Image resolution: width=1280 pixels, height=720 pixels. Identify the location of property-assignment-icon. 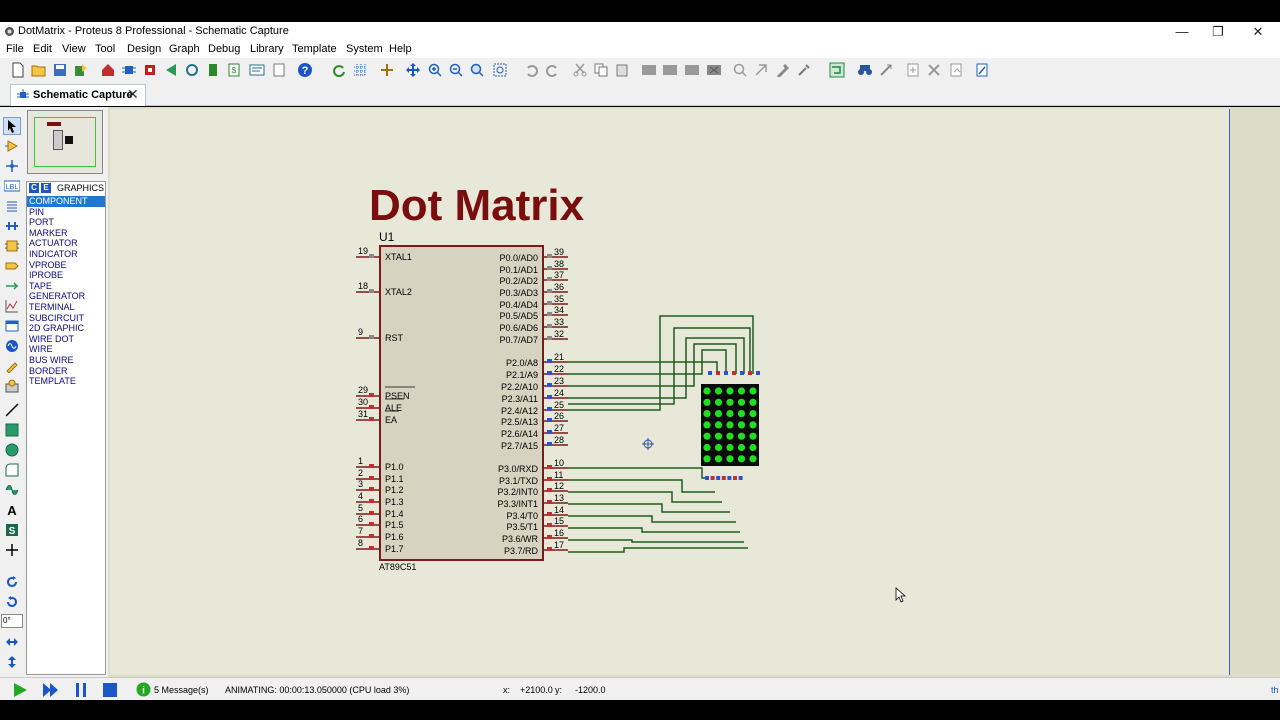
(886, 70).